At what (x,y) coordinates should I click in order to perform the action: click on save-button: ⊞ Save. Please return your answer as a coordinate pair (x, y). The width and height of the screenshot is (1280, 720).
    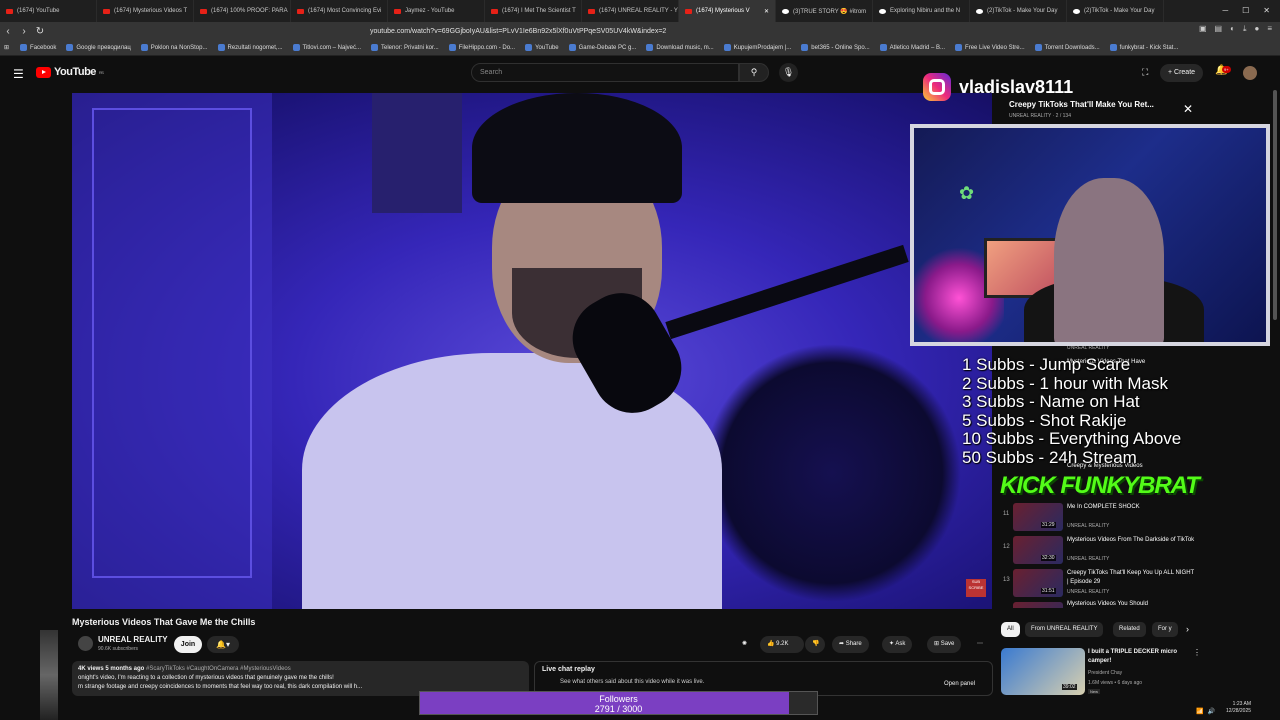
    Looking at the image, I should click on (944, 644).